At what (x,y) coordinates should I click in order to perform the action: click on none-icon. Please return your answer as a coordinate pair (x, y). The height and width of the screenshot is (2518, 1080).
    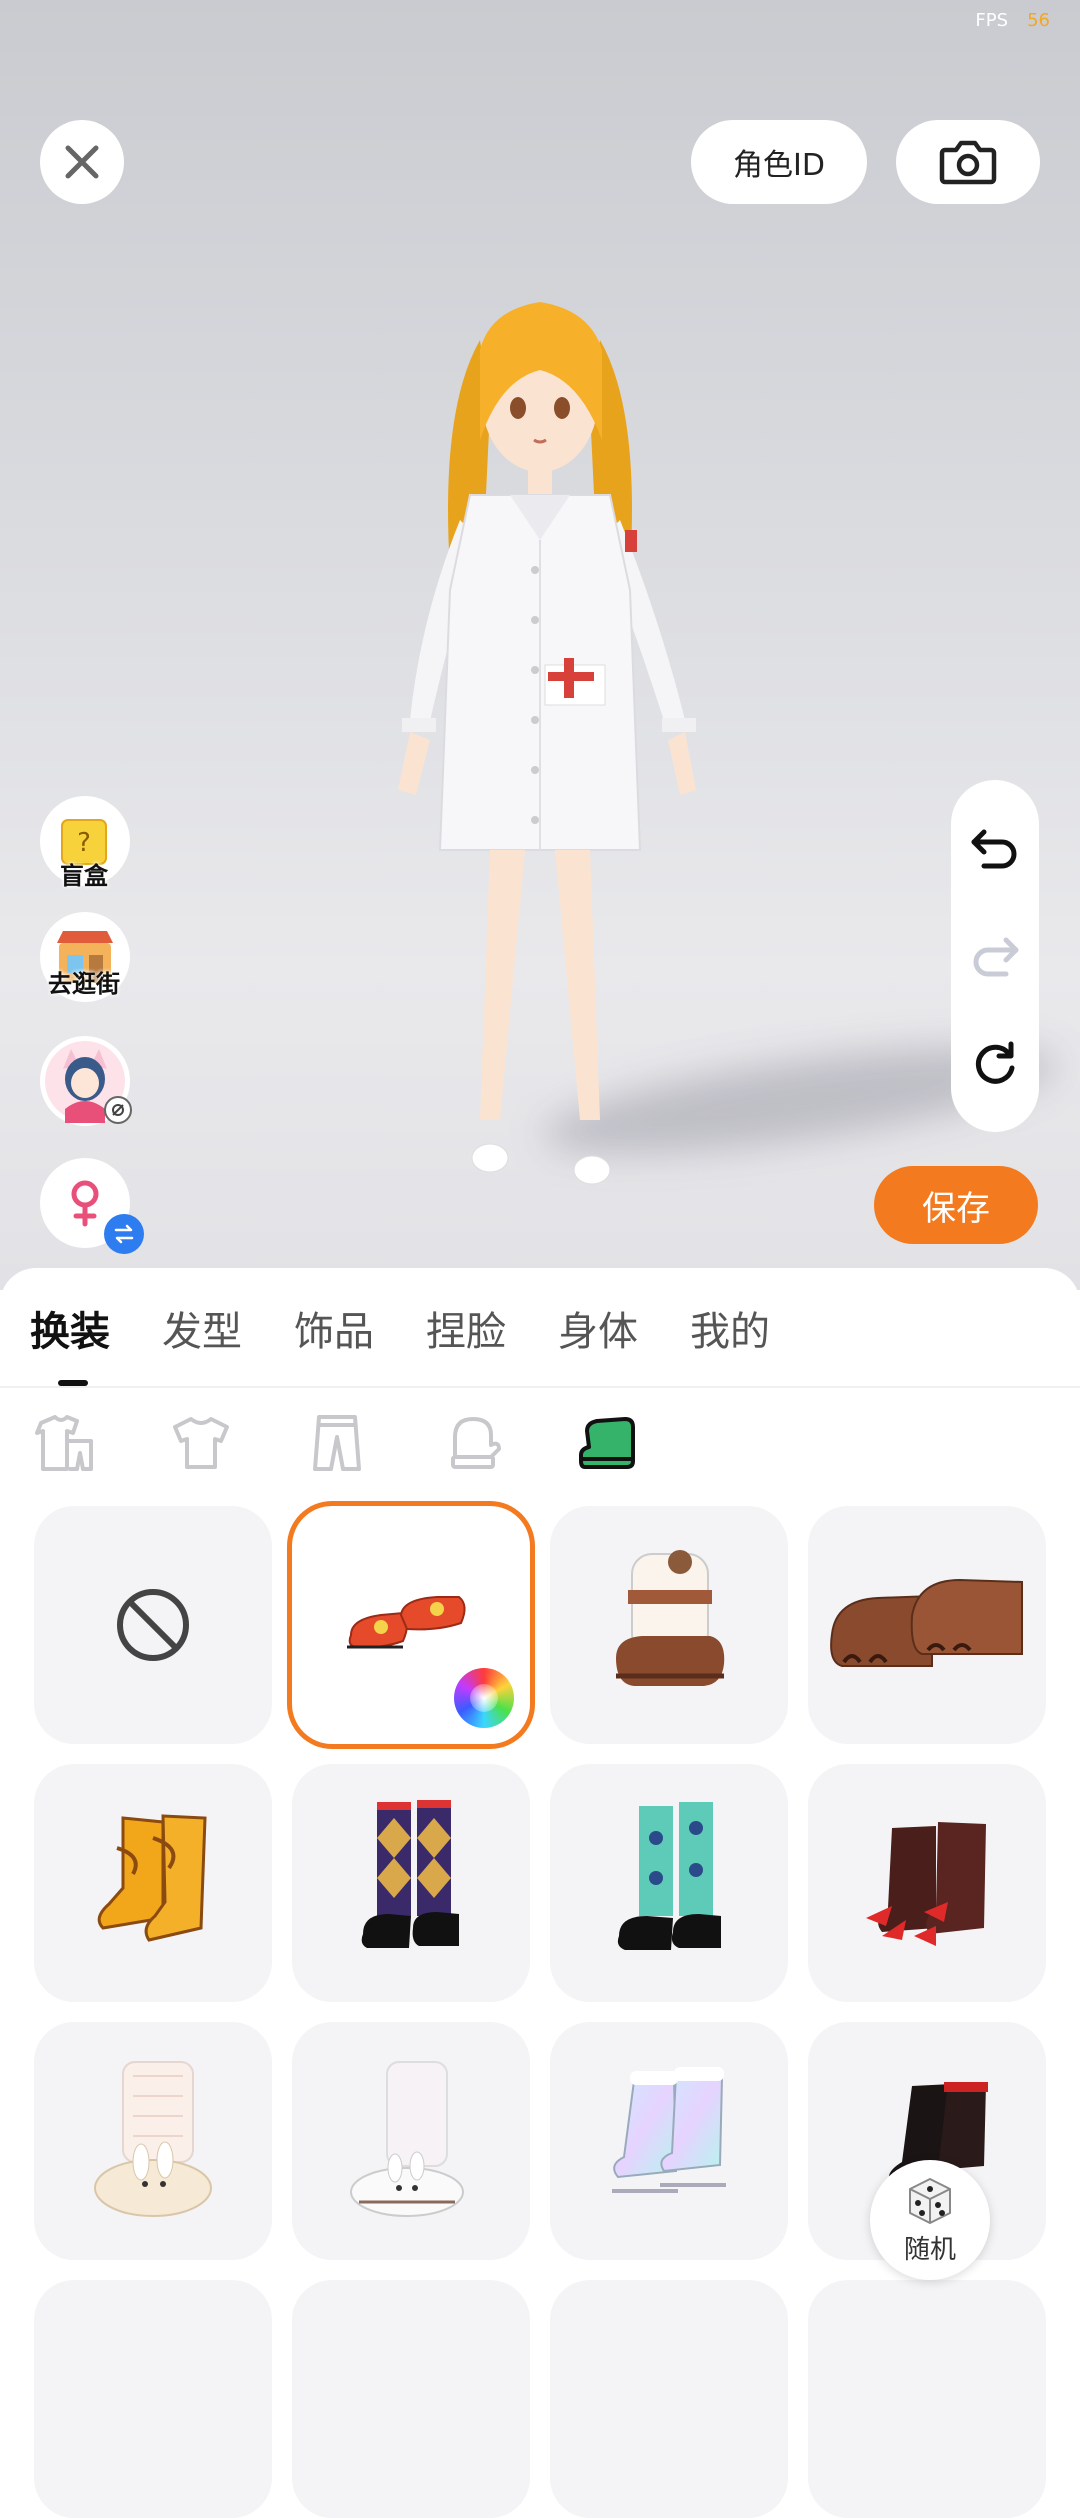
    Looking at the image, I should click on (153, 1625).